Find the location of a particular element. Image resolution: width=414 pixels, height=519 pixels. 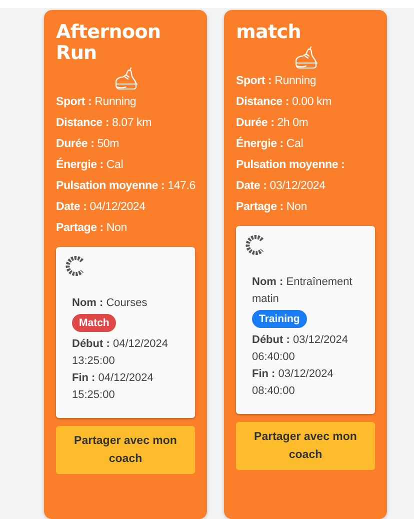

event-start: Début : 04/12/2024 13:25:00 is located at coordinates (121, 353).